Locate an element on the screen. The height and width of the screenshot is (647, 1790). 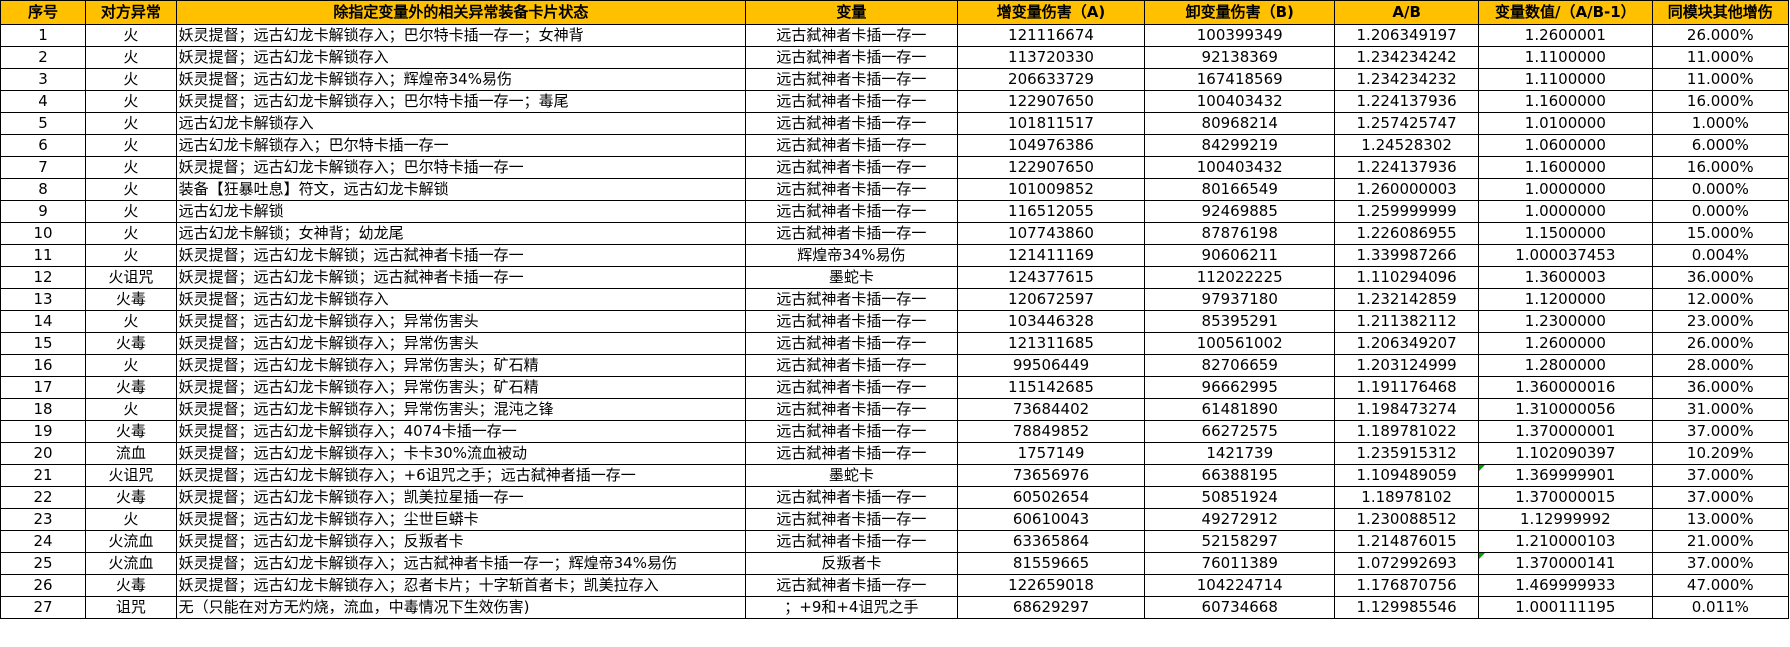
cell-damage-b: 80166549 is located at coordinates (1240, 189).